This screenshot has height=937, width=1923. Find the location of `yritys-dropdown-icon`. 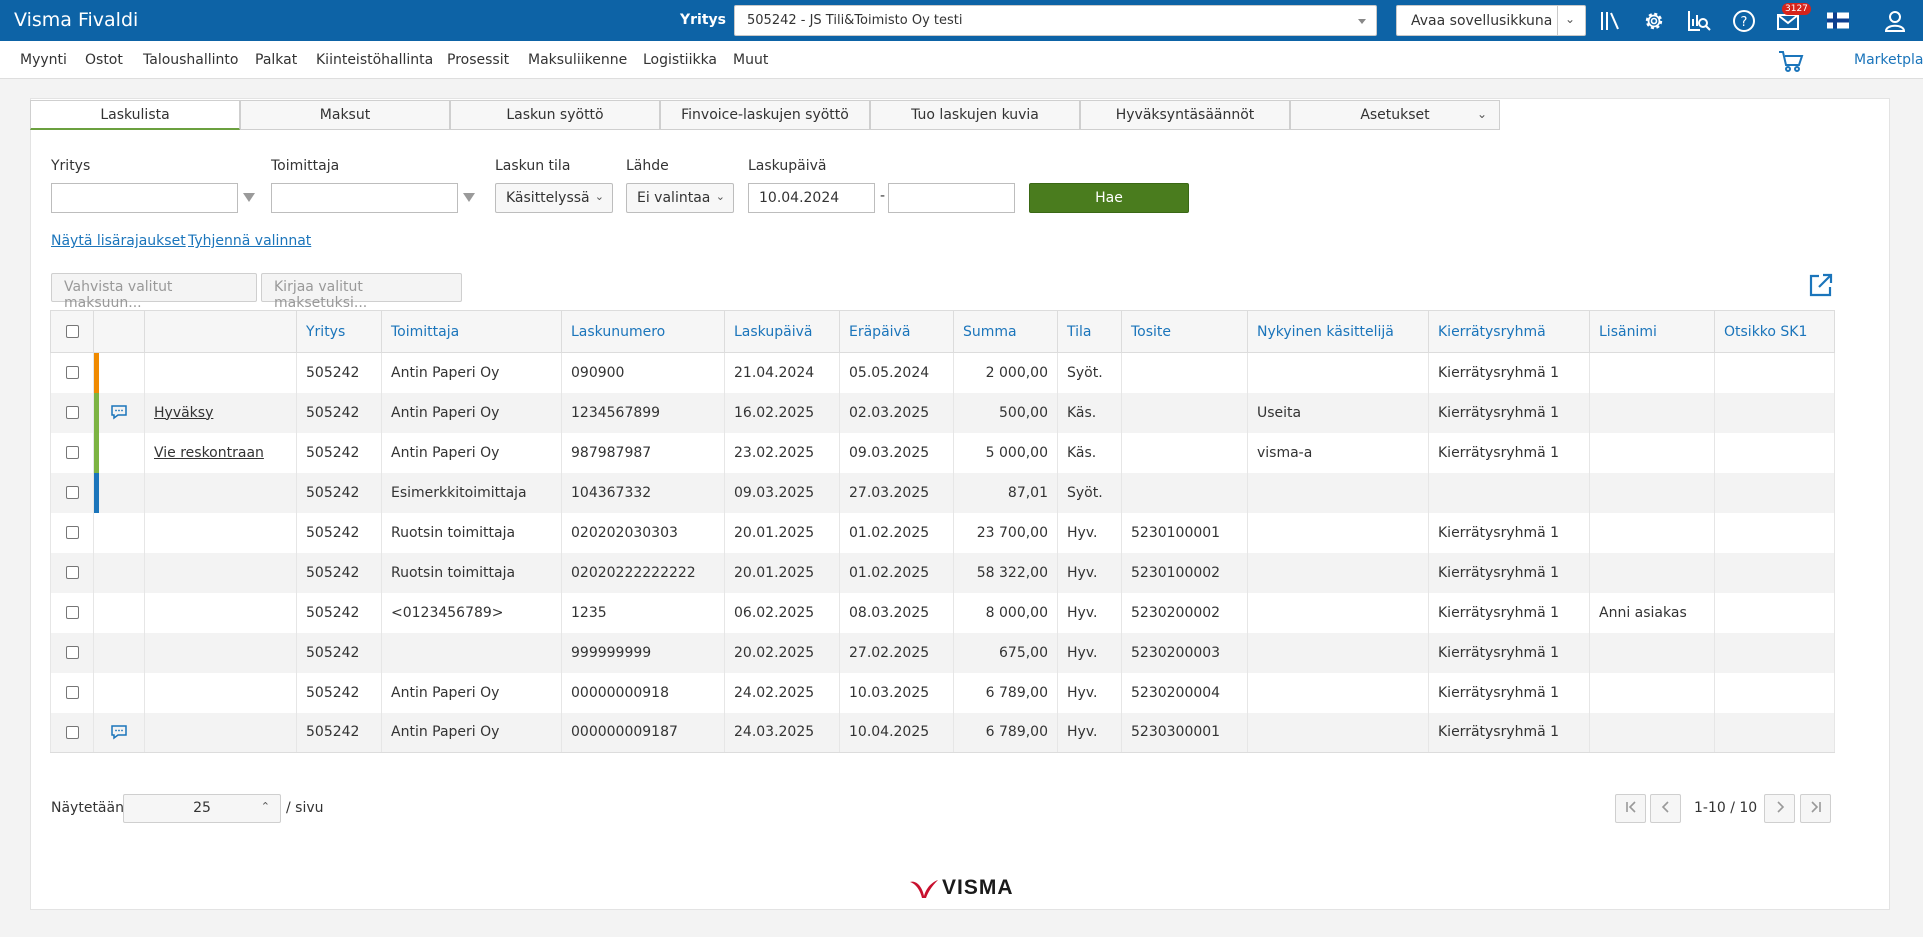

yritys-dropdown-icon is located at coordinates (249, 197).